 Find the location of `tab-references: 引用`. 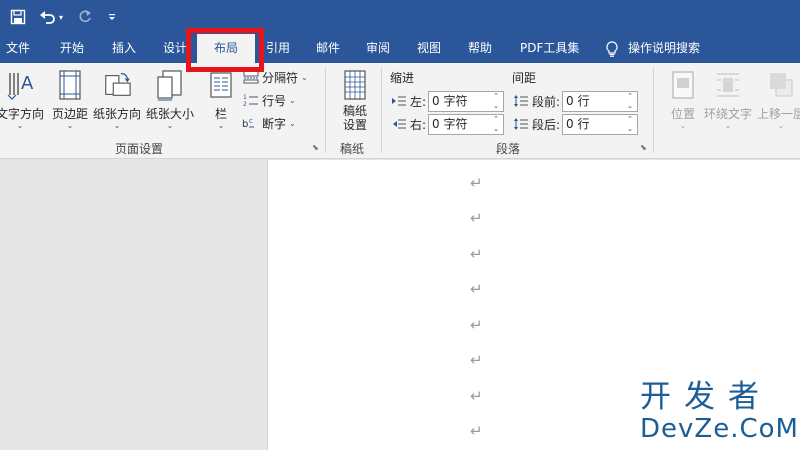

tab-references: 引用 is located at coordinates (278, 48).